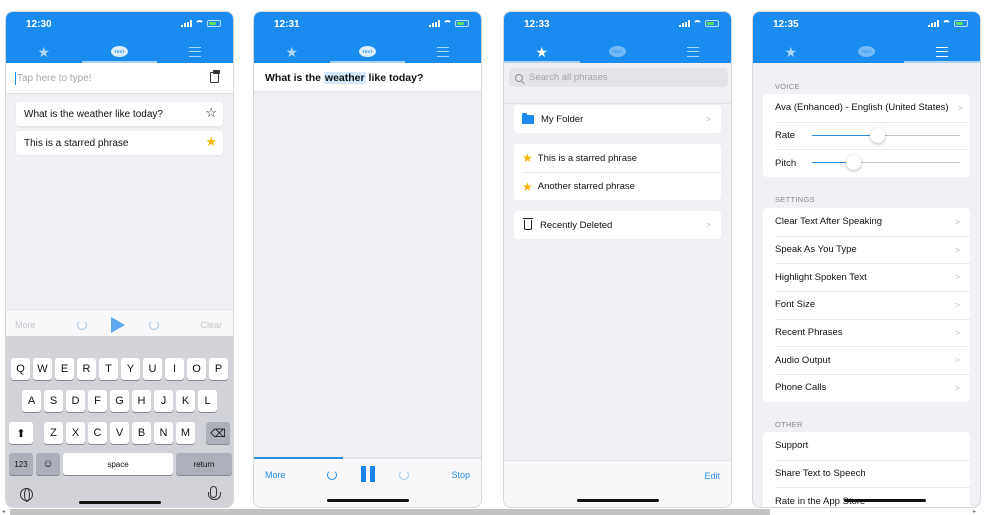  Describe the element at coordinates (519, 77) in the screenshot. I see `search-icon` at that location.